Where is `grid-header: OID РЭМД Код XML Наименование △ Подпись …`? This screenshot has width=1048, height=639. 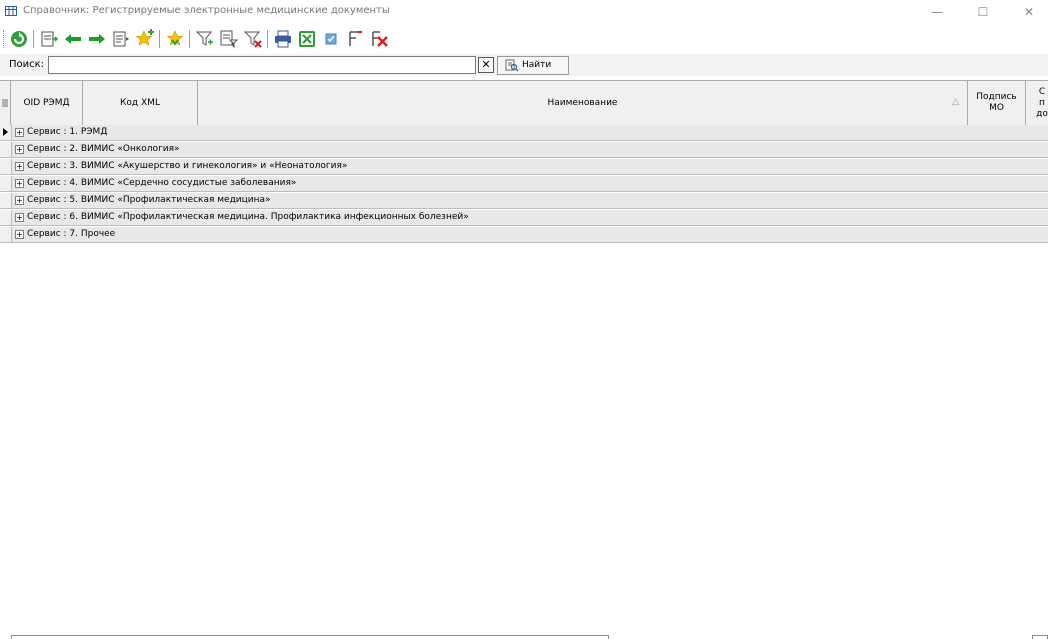 grid-header: OID РЭМД Код XML Наименование △ Подпись … is located at coordinates (524, 103).